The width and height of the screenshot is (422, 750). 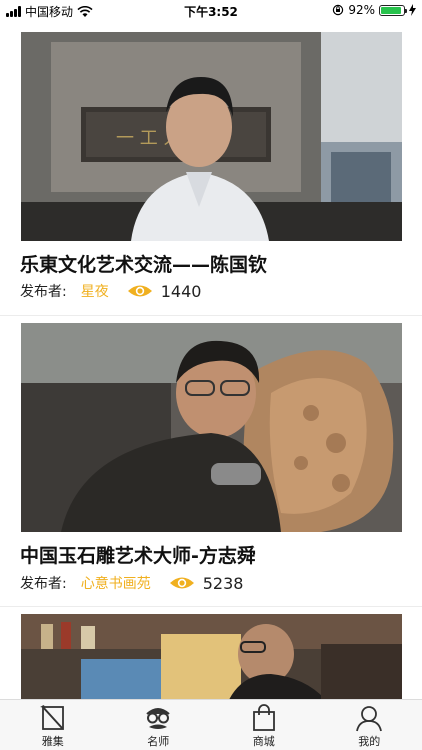 What do you see at coordinates (369, 719) in the screenshot?
I see `user-icon` at bounding box center [369, 719].